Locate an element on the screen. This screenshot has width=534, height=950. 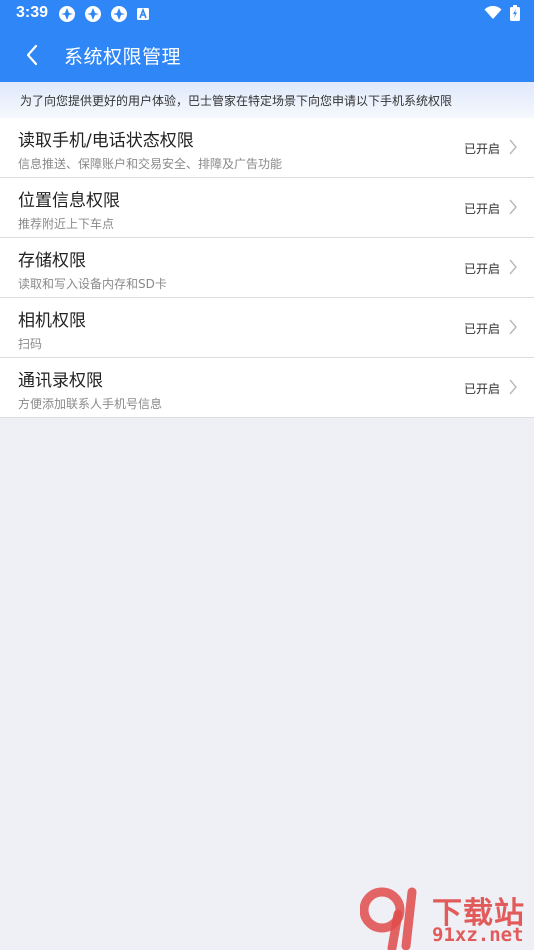
permission-desc: 扫码 is located at coordinates (30, 344).